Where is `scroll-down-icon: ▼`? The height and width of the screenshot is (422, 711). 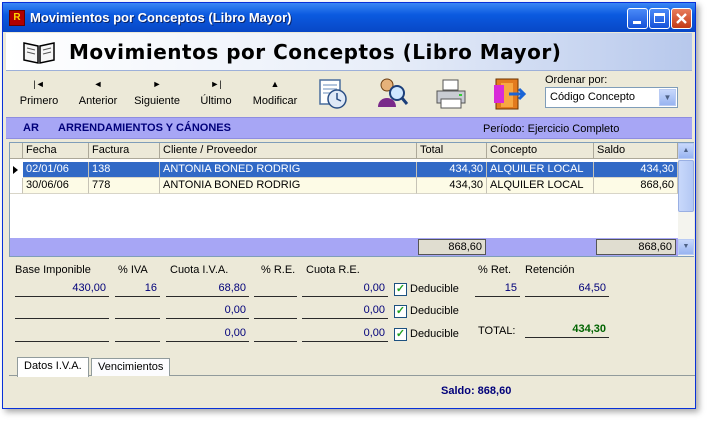
scroll-down-icon: ▼ is located at coordinates (686, 247).